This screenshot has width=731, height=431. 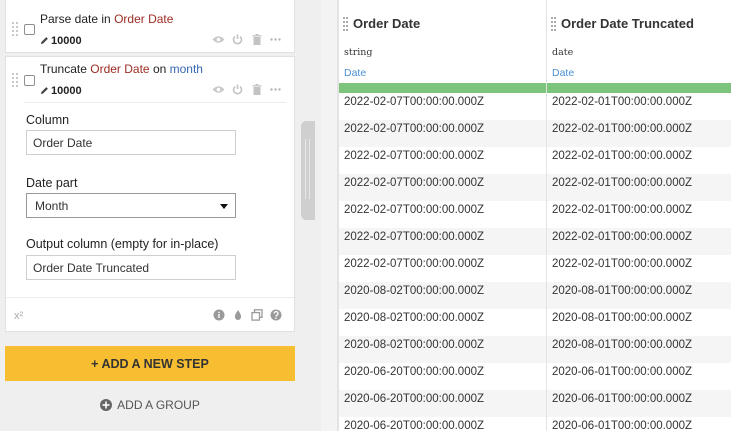 What do you see at coordinates (158, 405) in the screenshot?
I see `add-group-label: ADD A GROUP` at bounding box center [158, 405].